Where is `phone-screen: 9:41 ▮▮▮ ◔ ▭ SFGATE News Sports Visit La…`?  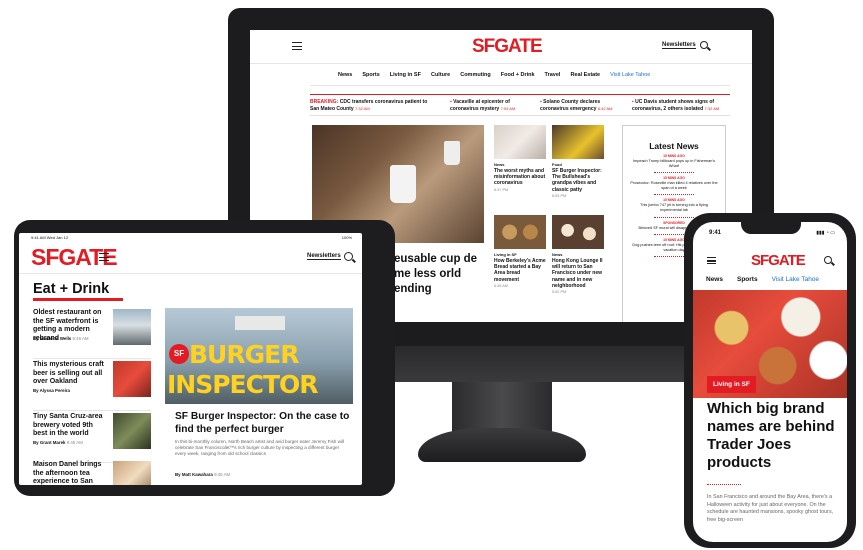
phone-screen: 9:41 ▮▮▮ ◔ ▭ SFGATE News Sports Visit La… is located at coordinates (770, 382).